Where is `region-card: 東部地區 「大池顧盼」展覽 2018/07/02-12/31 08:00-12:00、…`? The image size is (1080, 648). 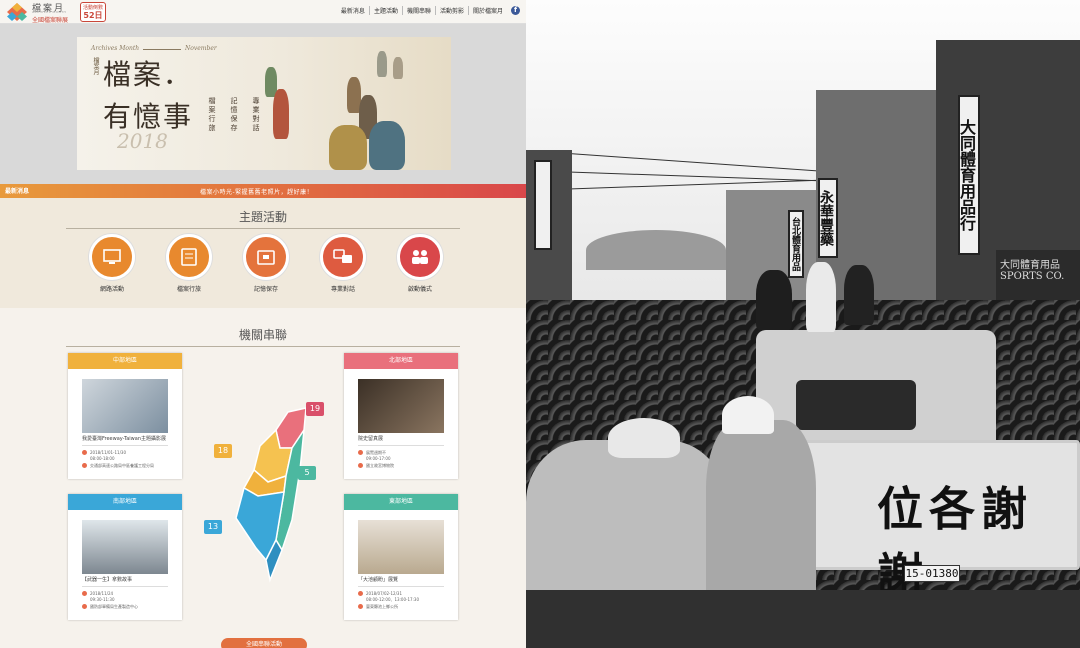
region-card: 東部地區 「大池顧盼」展覽 2018/07/02-12/31 08:00-12:00、… is located at coordinates (401, 557).